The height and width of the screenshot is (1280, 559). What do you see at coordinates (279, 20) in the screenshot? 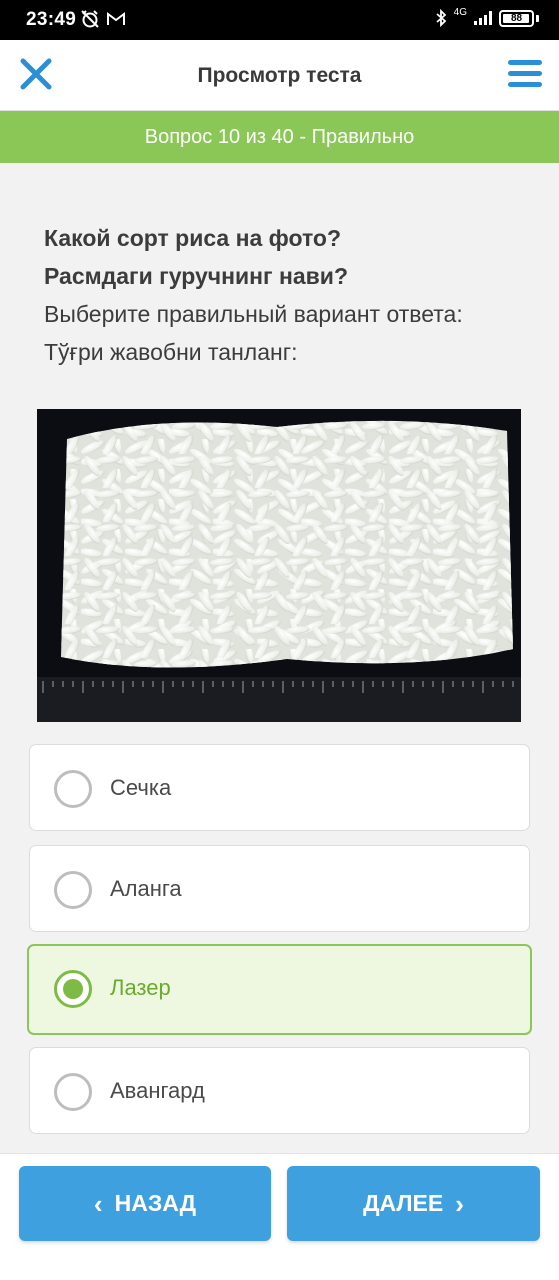
I see `status-bar: 23:49 4G 88` at bounding box center [279, 20].